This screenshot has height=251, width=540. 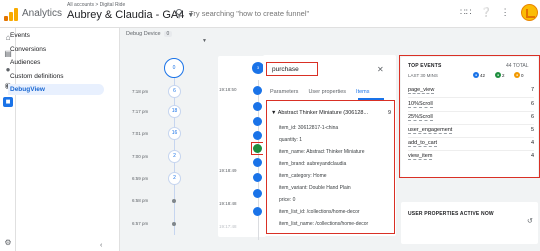 What do you see at coordinates (56, 49) in the screenshot?
I see `nav-item-conversions: Conversions` at bounding box center [56, 49].